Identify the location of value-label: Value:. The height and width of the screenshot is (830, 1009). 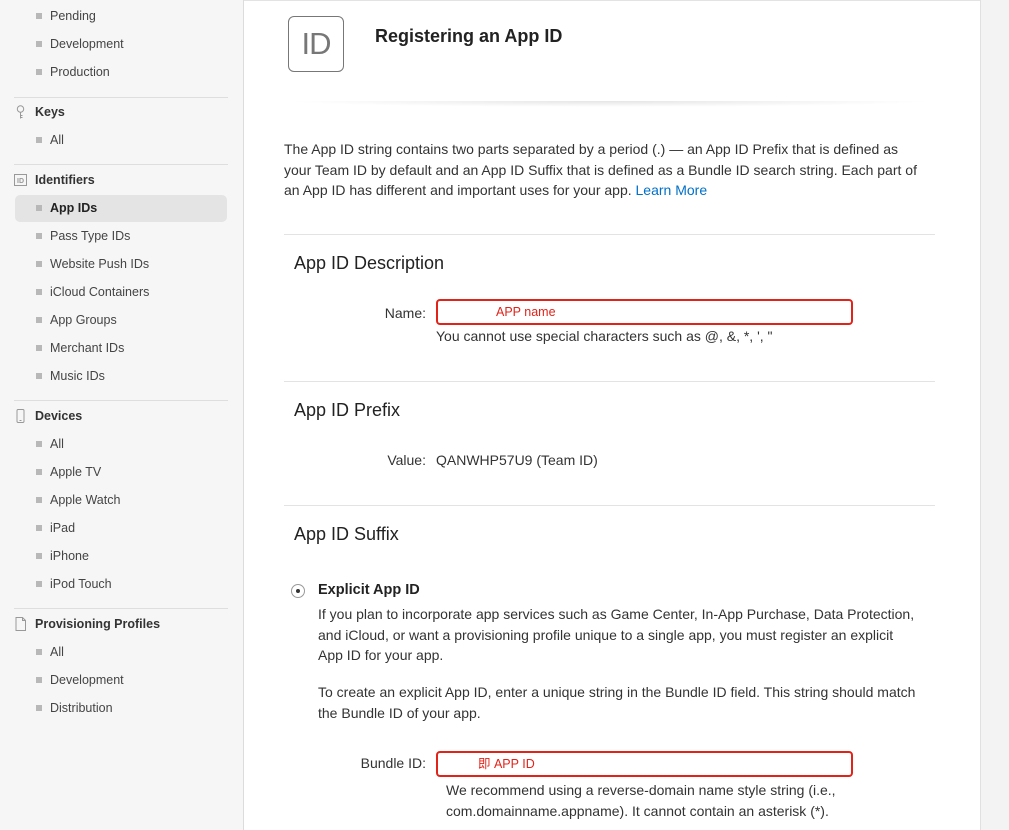
(406, 460).